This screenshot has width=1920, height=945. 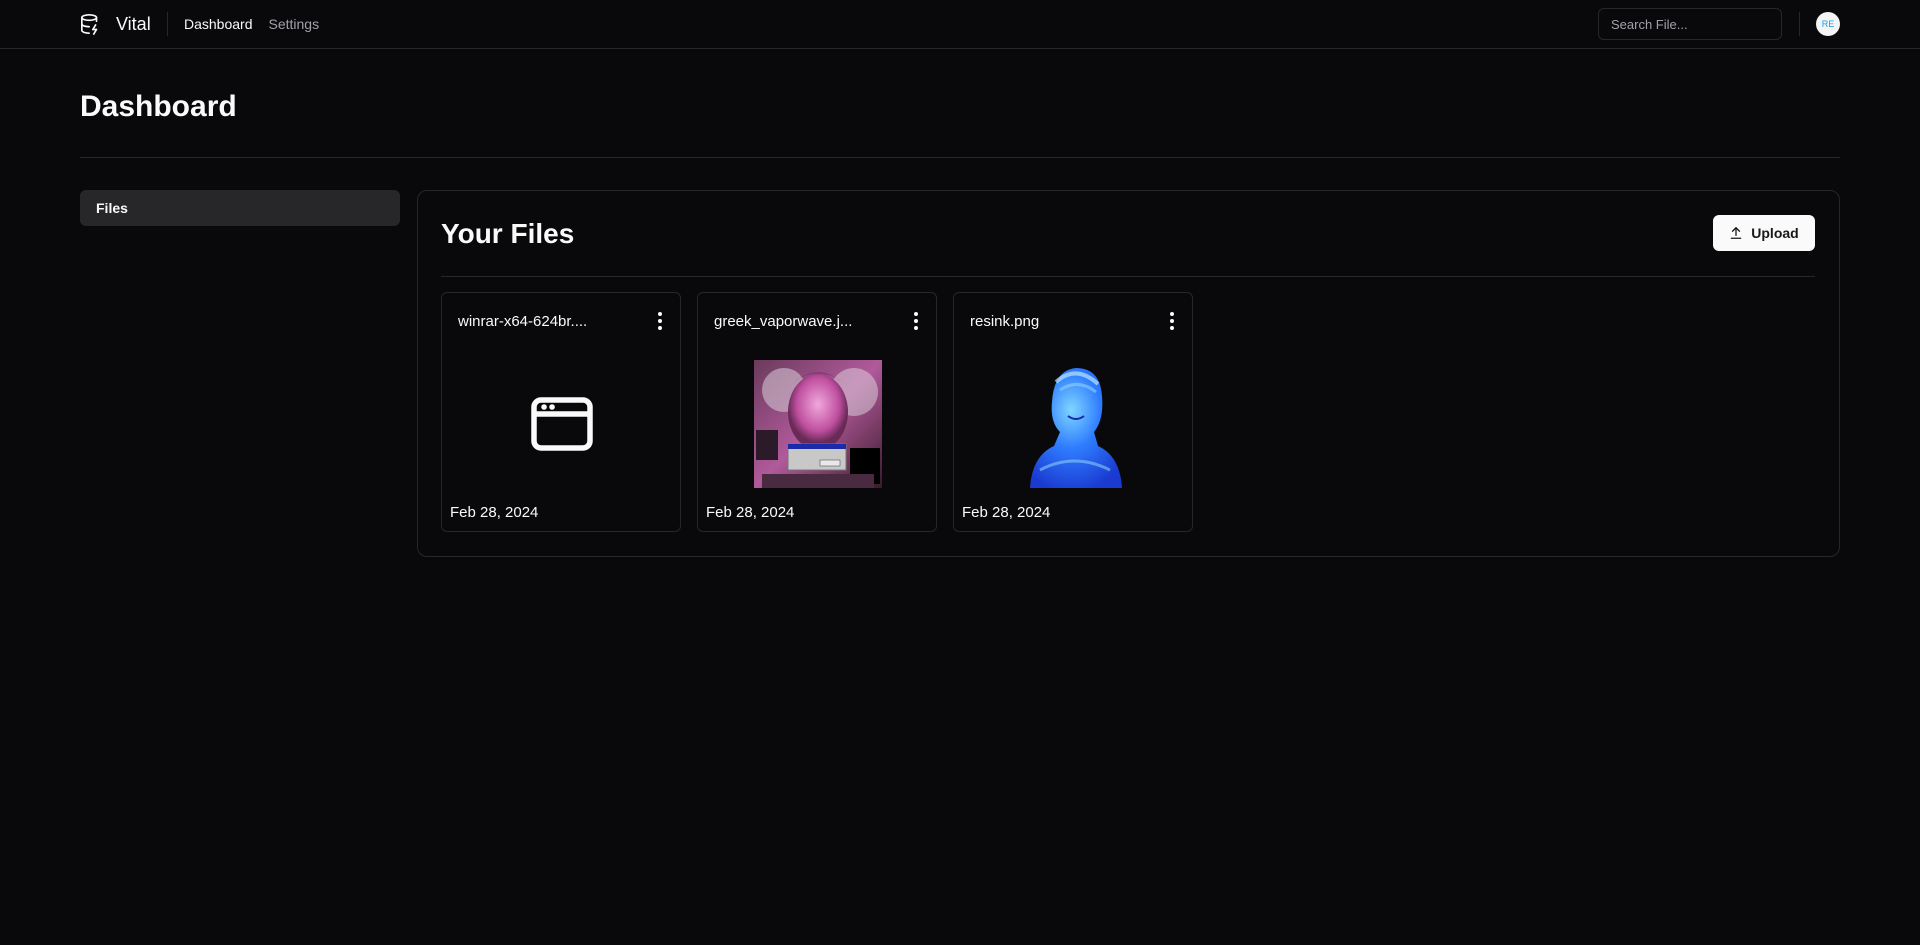 I want to click on top-navbar: Vital Dashboard Settings RE, so click(x=960, y=24).